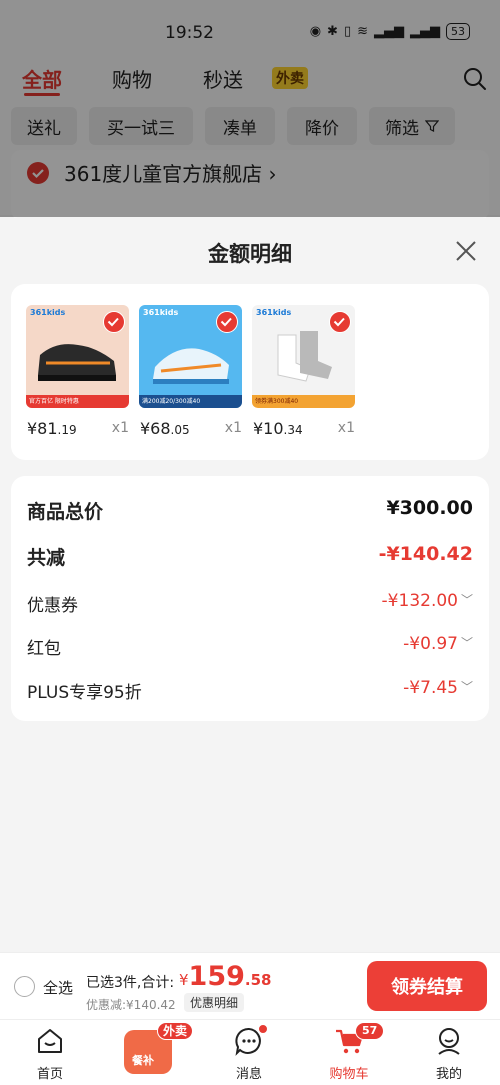  Describe the element at coordinates (50, 1054) in the screenshot. I see `nav-home: 首页` at that location.